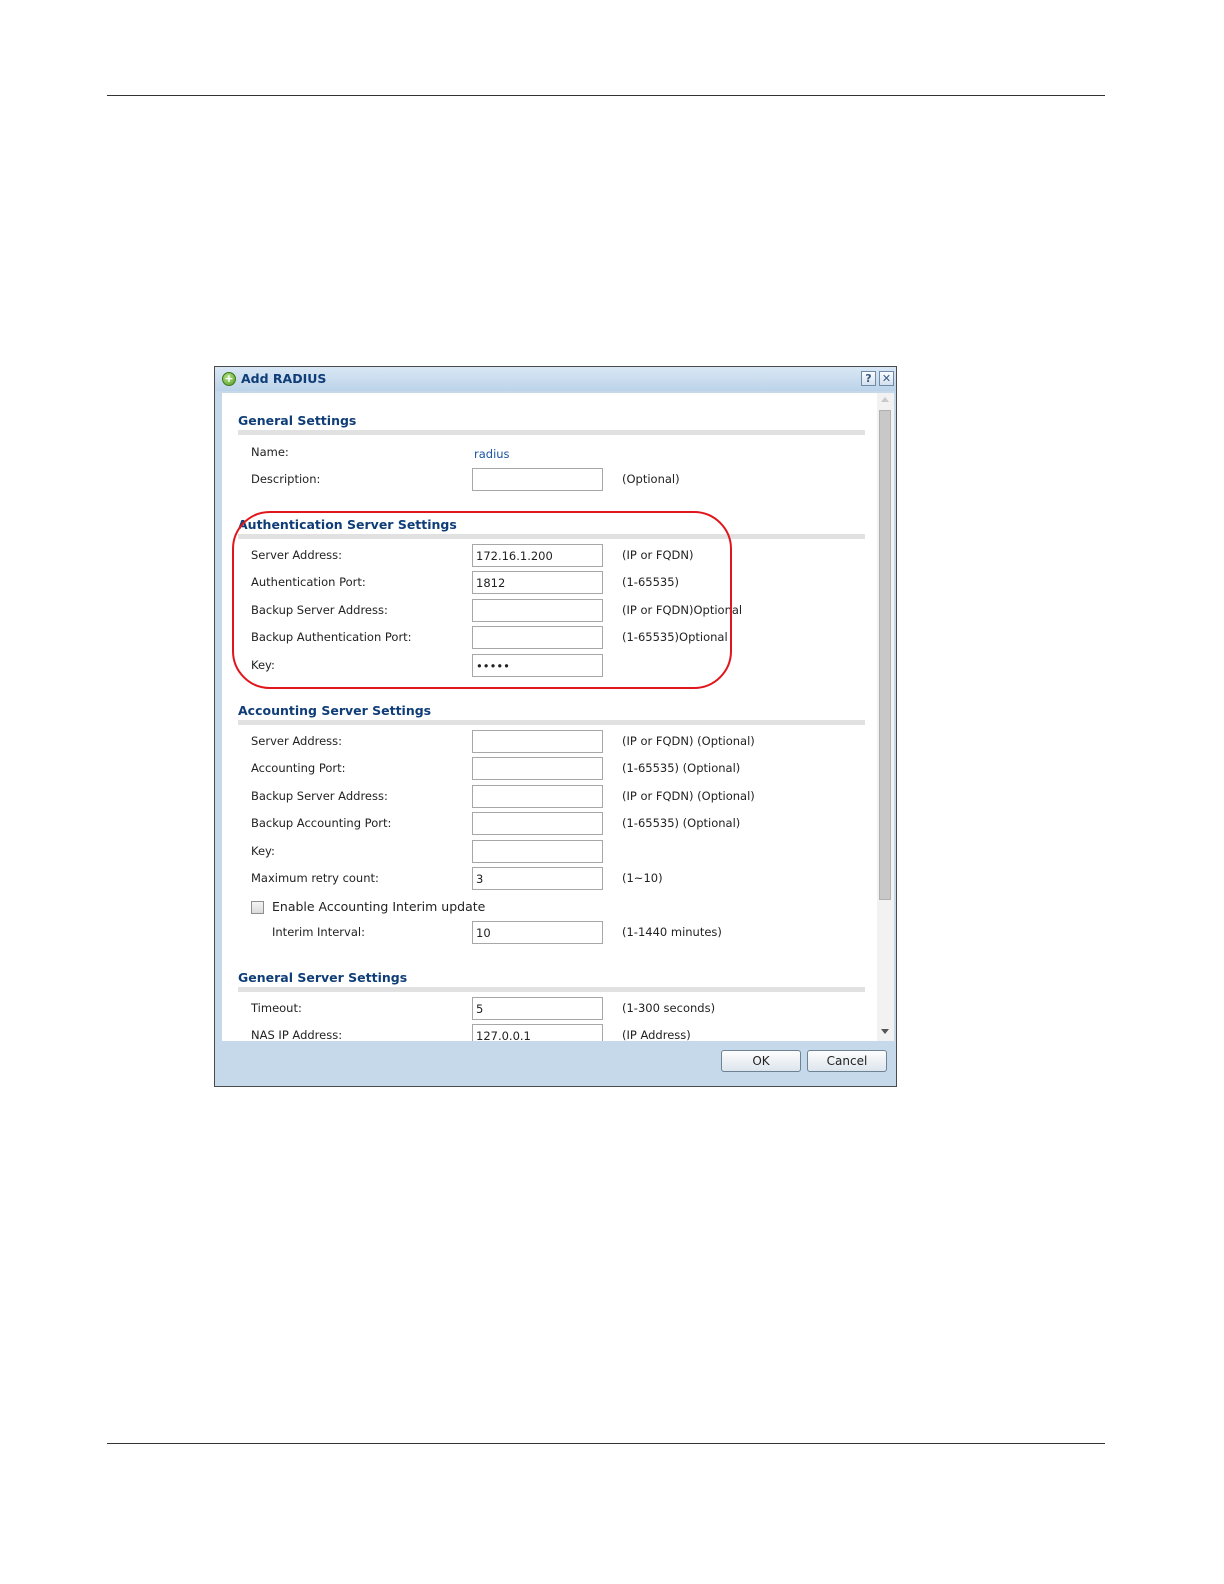 This screenshot has width=1224, height=1584. I want to click on auth-key-label: Key:, so click(263, 665).